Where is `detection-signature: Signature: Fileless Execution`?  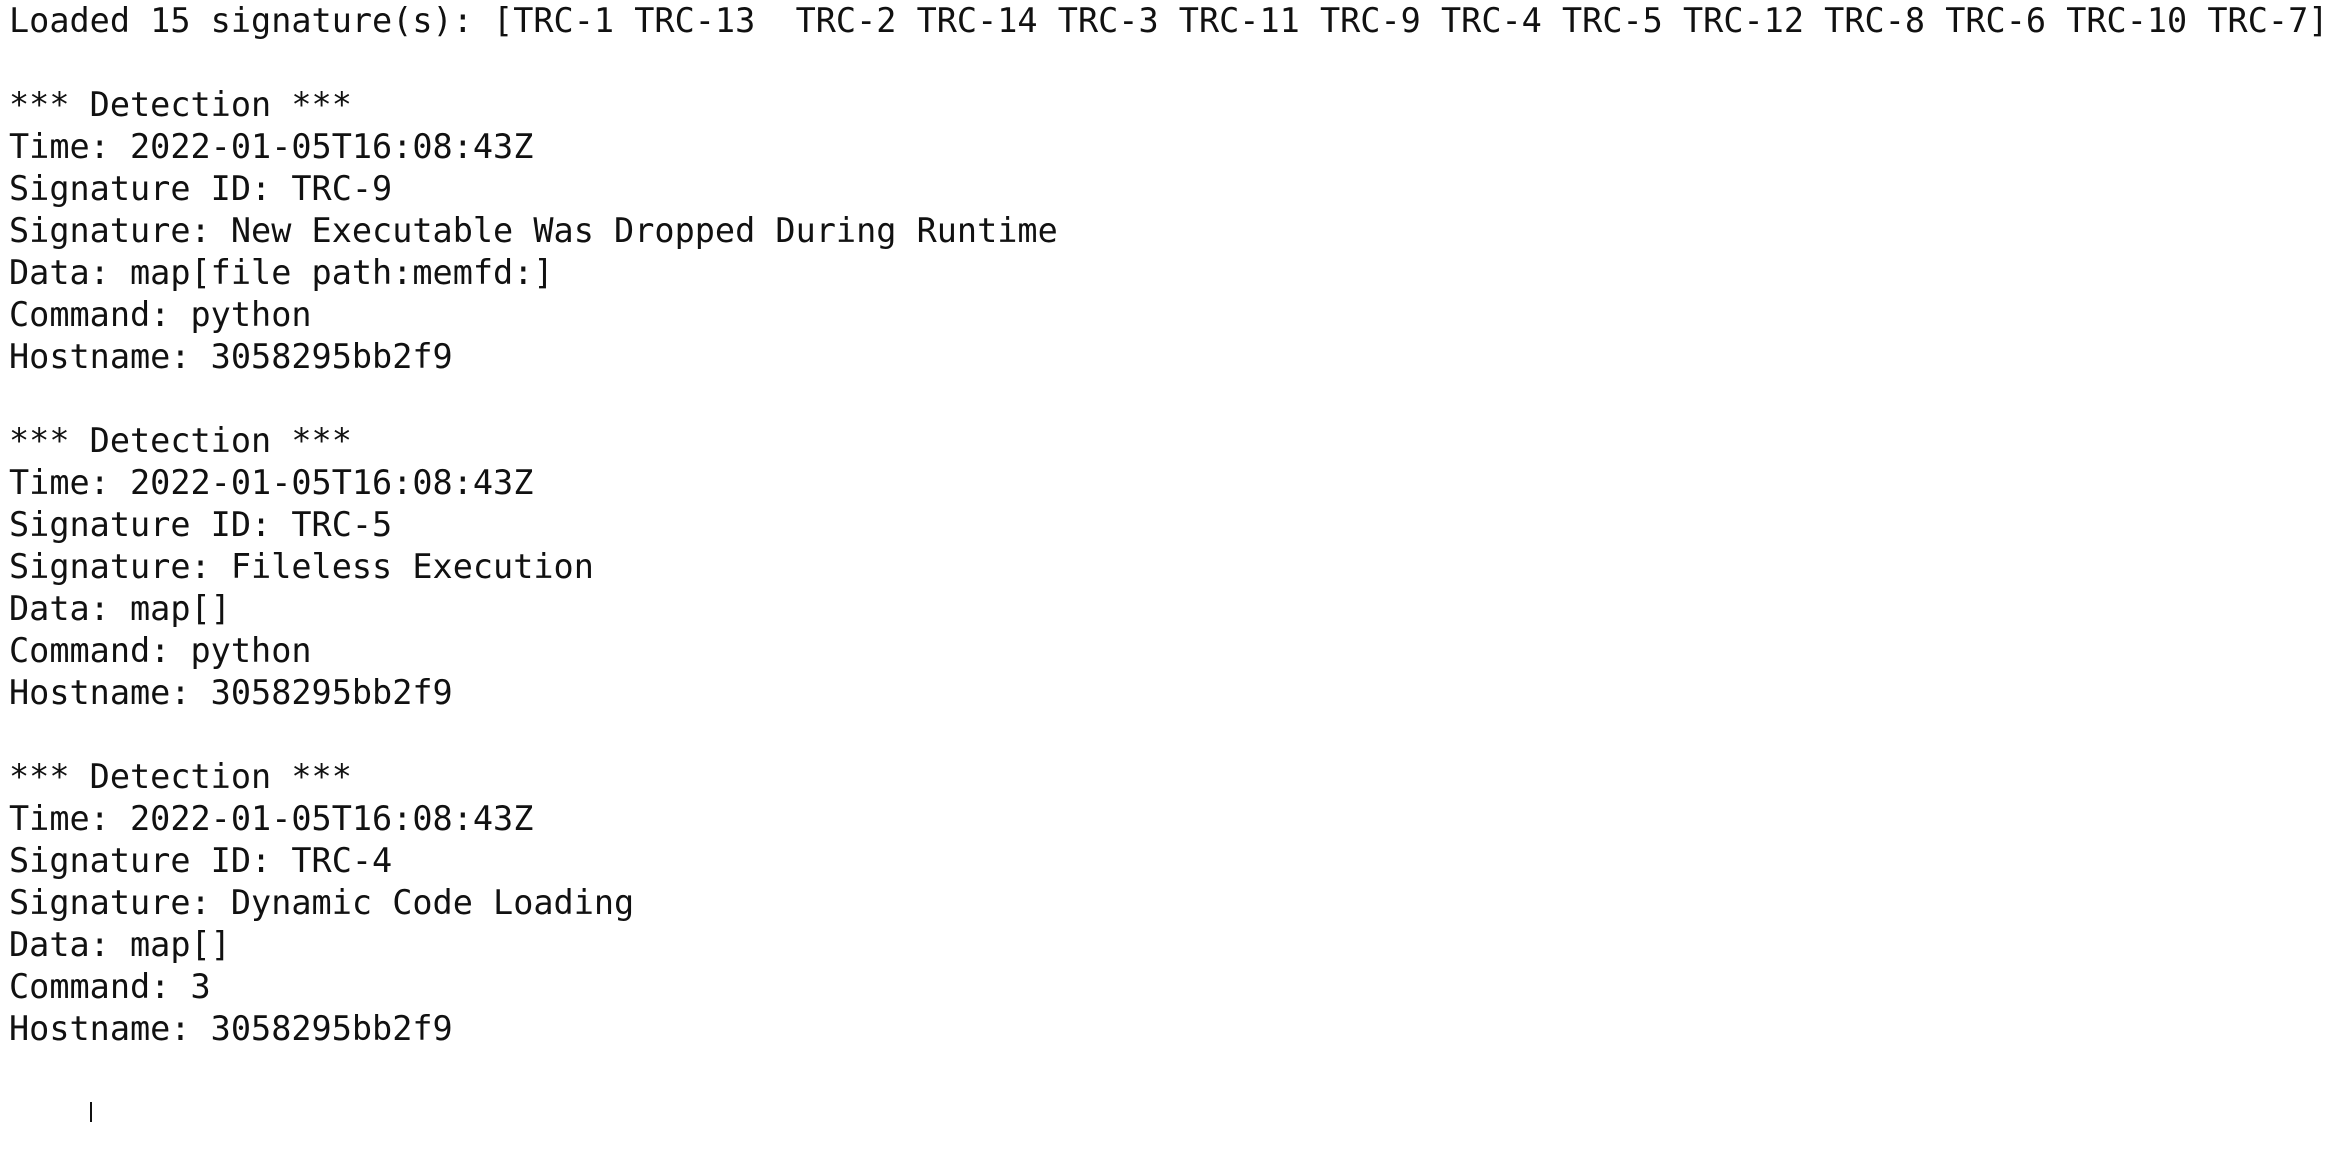
detection-signature: Signature: Fileless Execution is located at coordinates (301, 566).